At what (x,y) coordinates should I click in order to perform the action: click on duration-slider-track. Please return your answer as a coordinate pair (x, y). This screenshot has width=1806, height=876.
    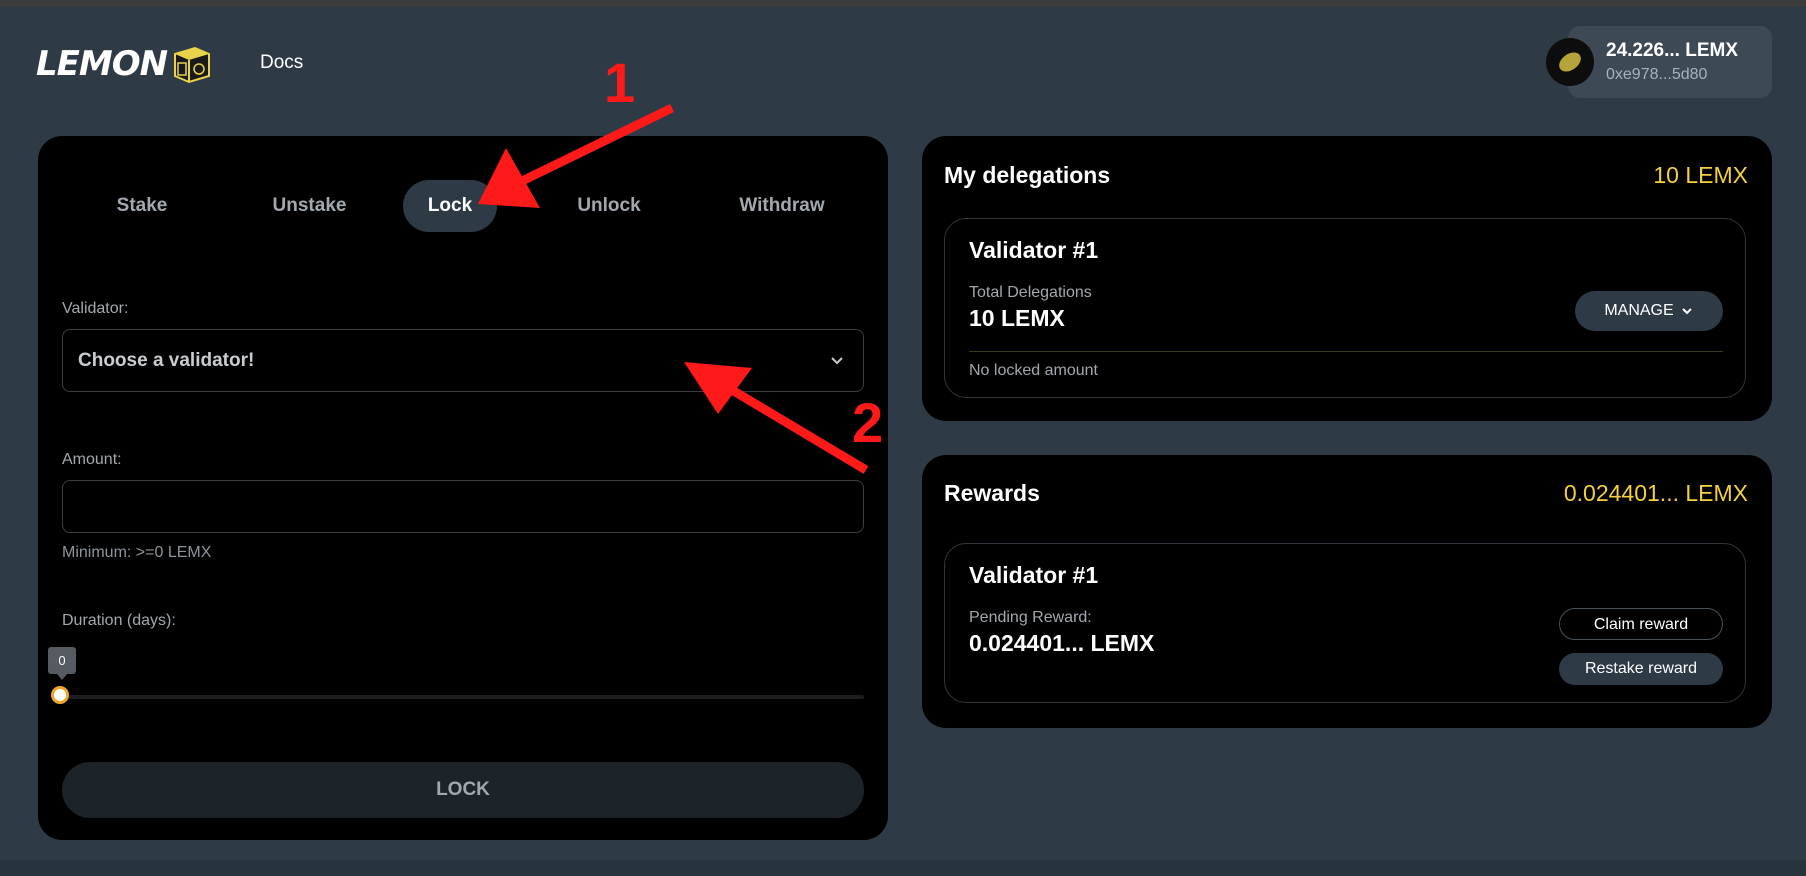
    Looking at the image, I should click on (463, 697).